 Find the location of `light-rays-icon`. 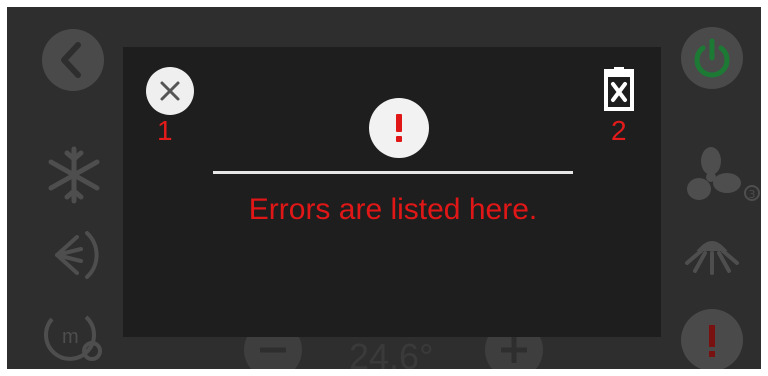

light-rays-icon is located at coordinates (712, 255).